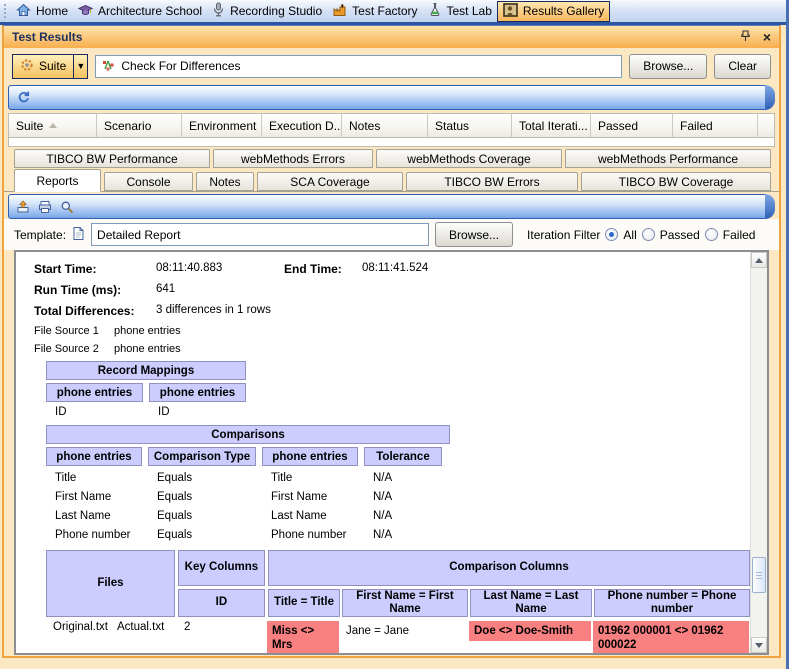 The image size is (789, 669). I want to click on toolbar-grip, so click(5, 11).